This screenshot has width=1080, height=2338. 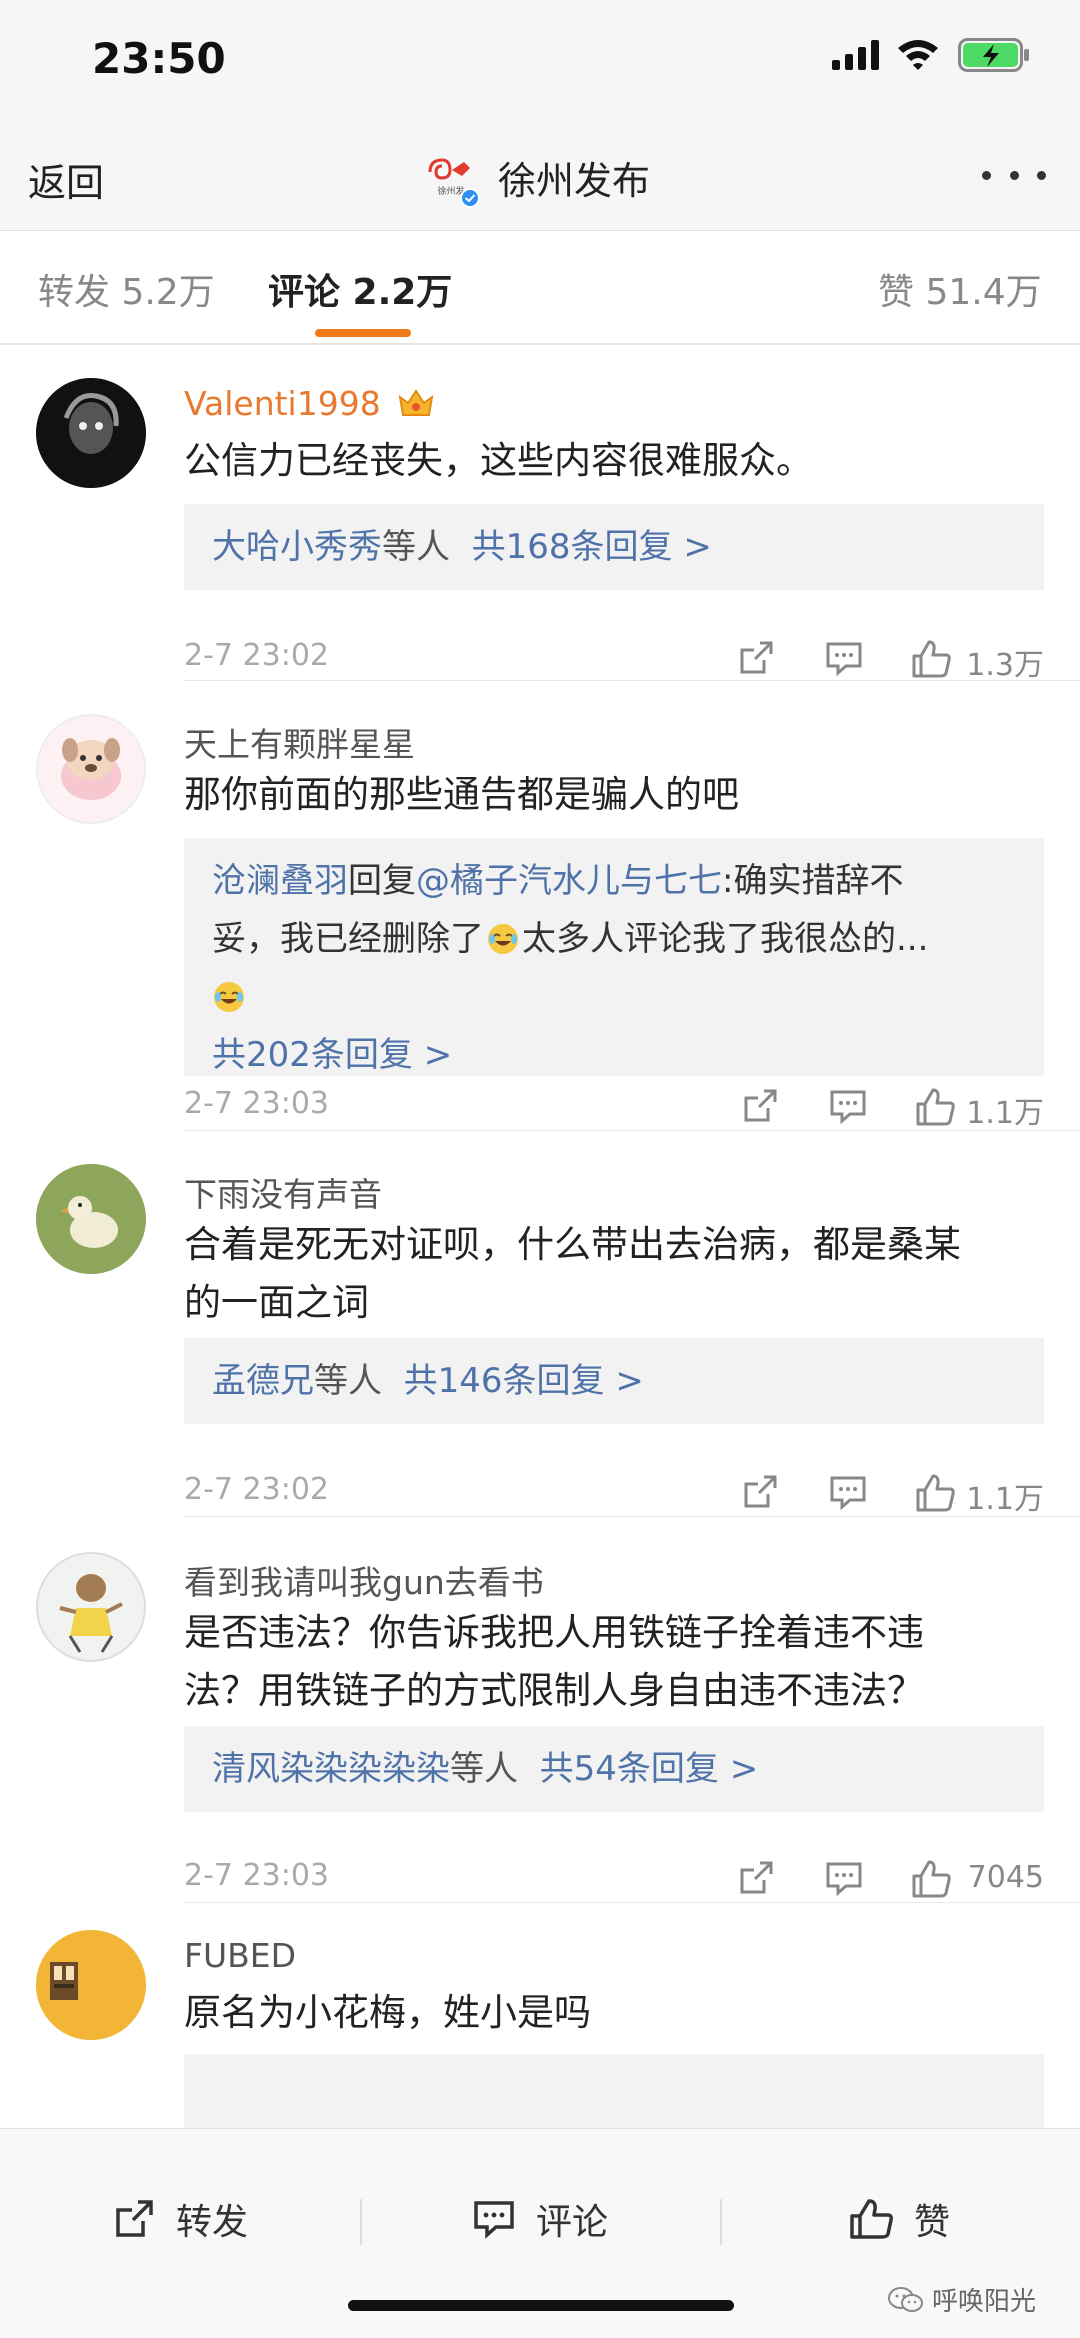 I want to click on bottom-comment-label: 评论, so click(x=572, y=2222).